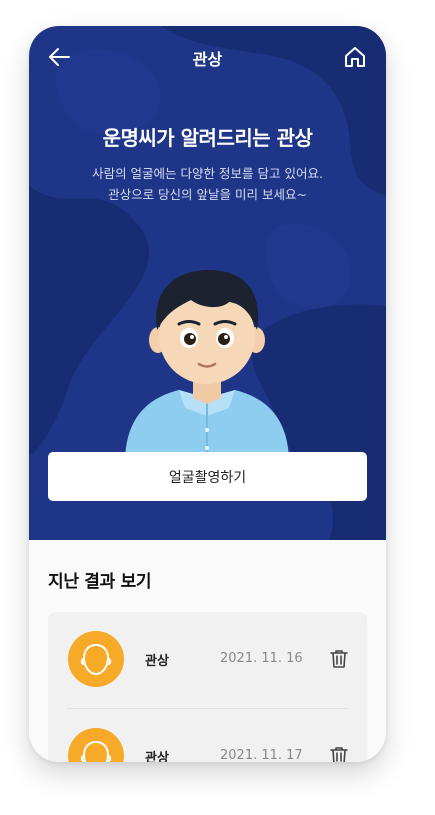 The width and height of the screenshot is (435, 815). I want to click on hero-title: 운명씨가 알려드리는 관상, so click(207, 138).